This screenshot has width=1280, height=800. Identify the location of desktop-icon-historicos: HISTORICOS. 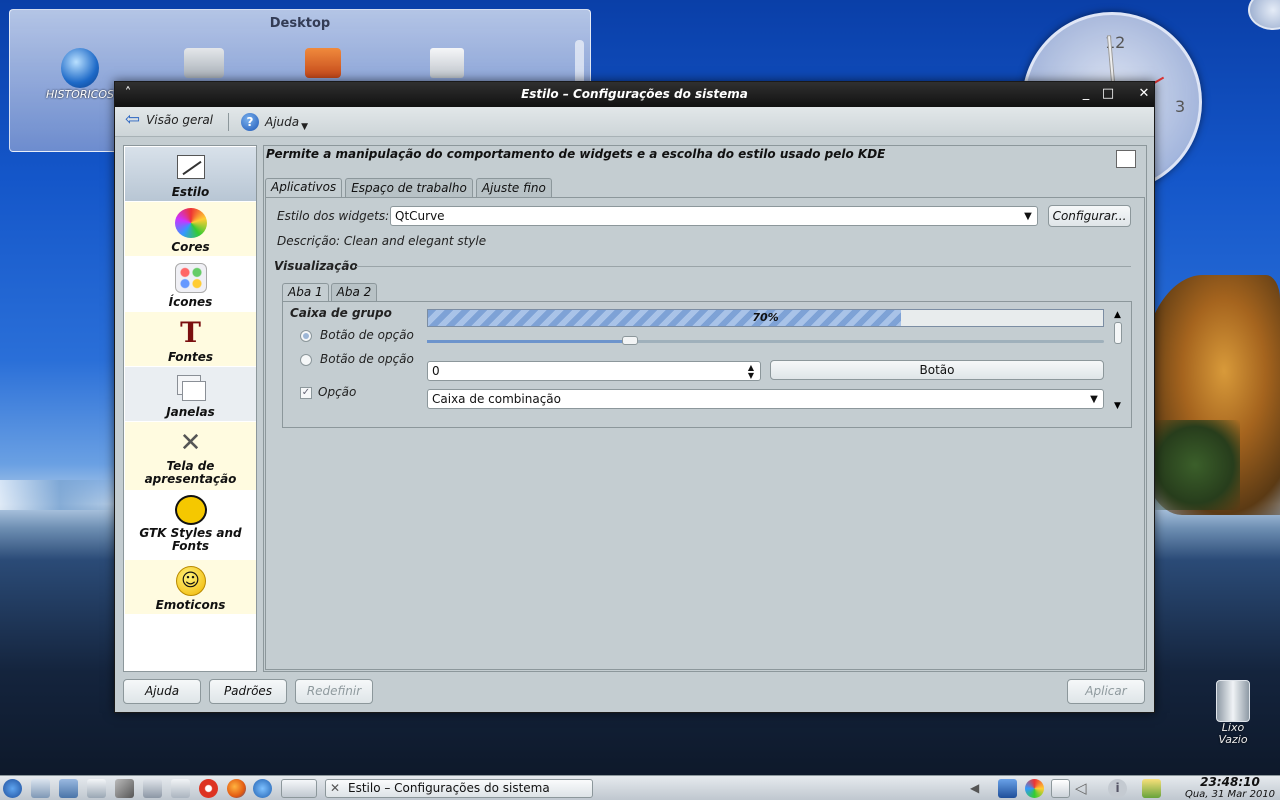
(80, 74).